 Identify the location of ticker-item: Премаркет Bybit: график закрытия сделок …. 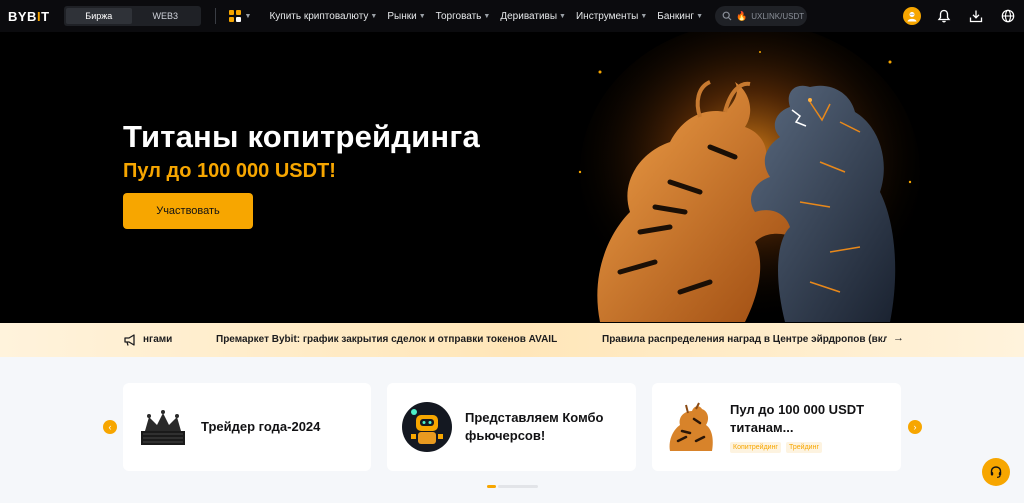
(386, 339).